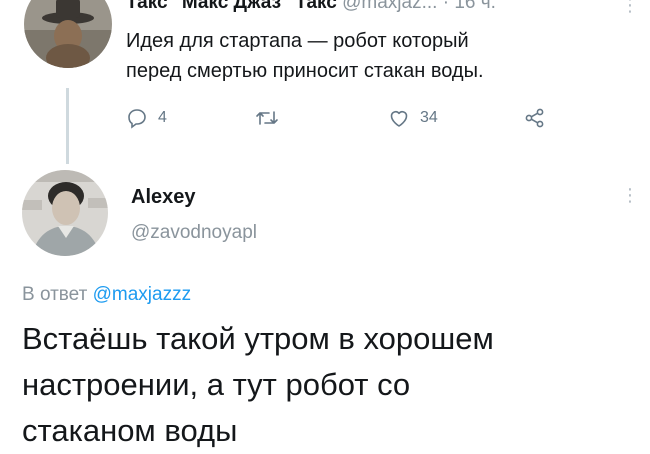 The width and height of the screenshot is (650, 454). What do you see at coordinates (429, 117) in the screenshot?
I see `like-count: 34` at bounding box center [429, 117].